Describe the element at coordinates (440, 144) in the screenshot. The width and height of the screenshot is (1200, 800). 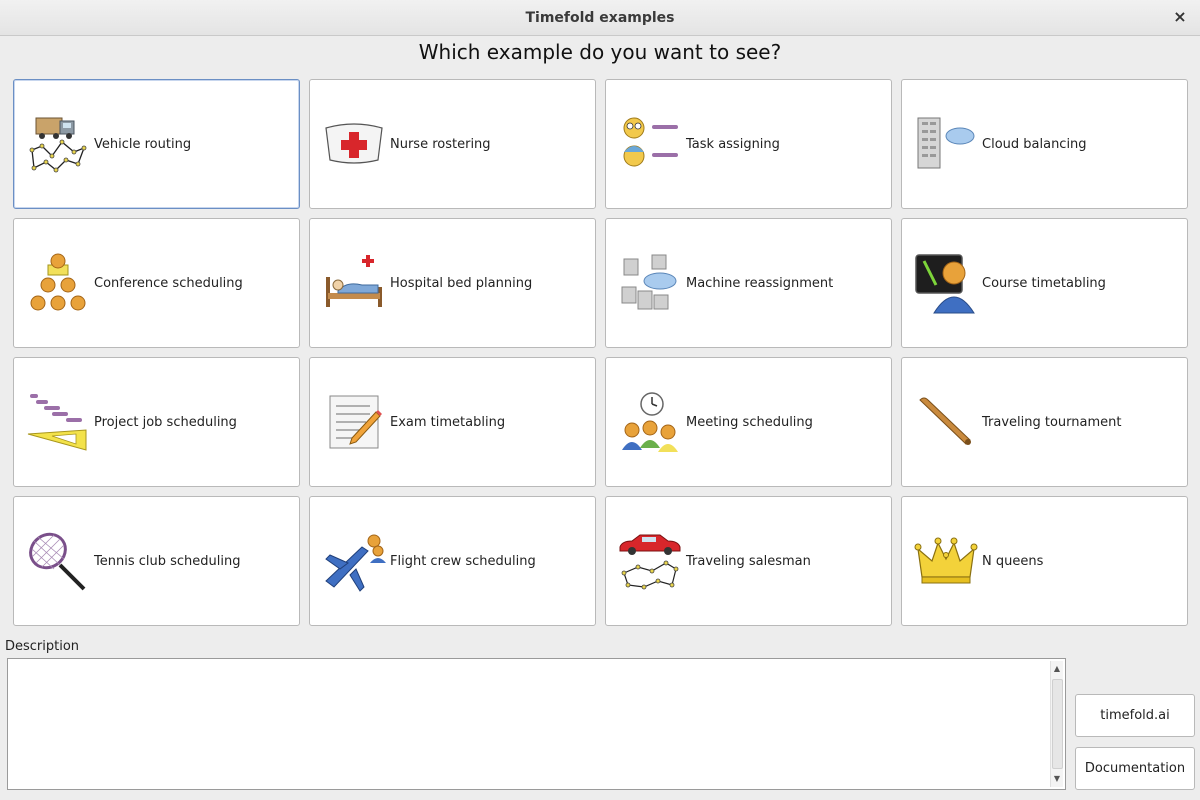
I see `example-label: Nurse rostering` at that location.